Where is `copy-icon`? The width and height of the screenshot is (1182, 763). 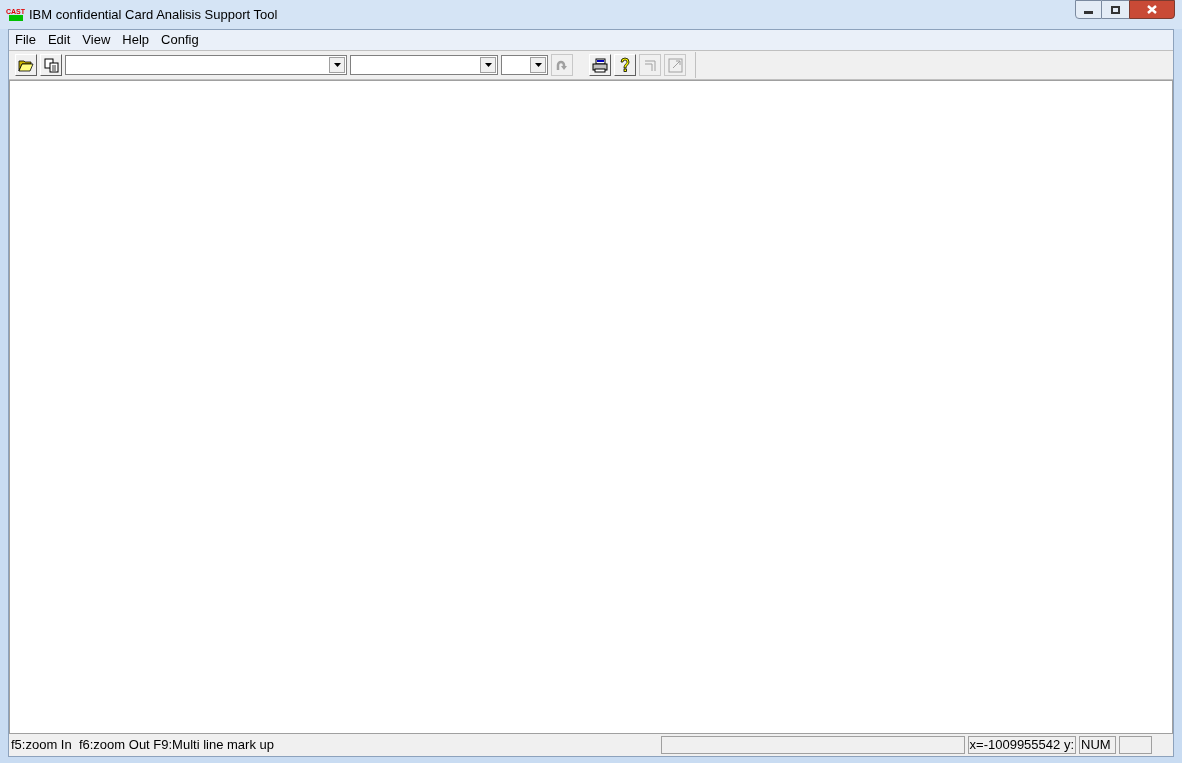
copy-icon is located at coordinates (51, 65).